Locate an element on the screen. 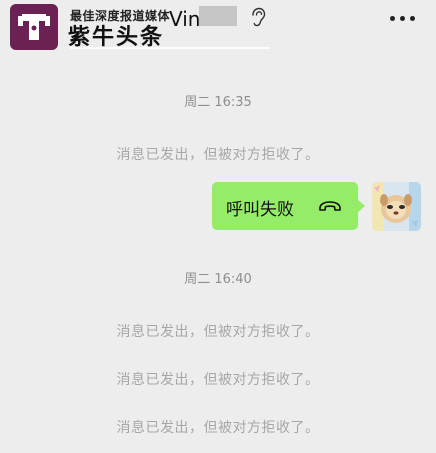  chat-header: 最佳深度报道媒体 紫牛头条 Vin is located at coordinates (218, 27).